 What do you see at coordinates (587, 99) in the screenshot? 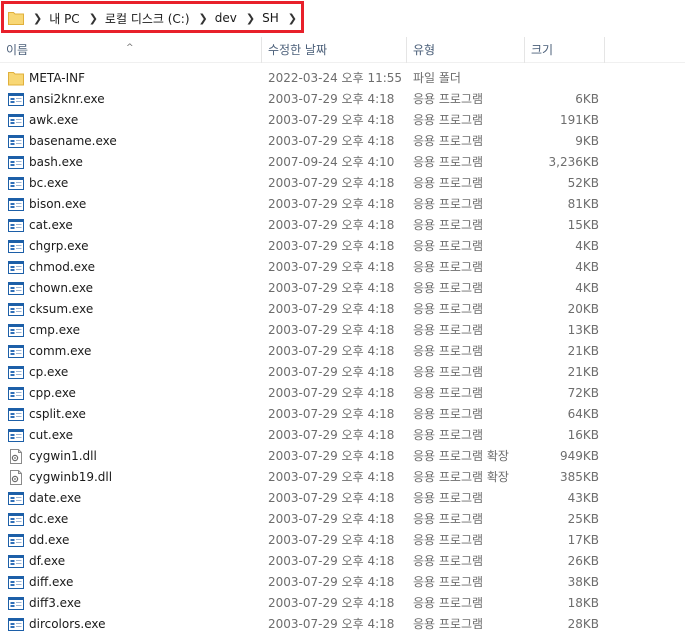
I see `file-size: 6KB` at bounding box center [587, 99].